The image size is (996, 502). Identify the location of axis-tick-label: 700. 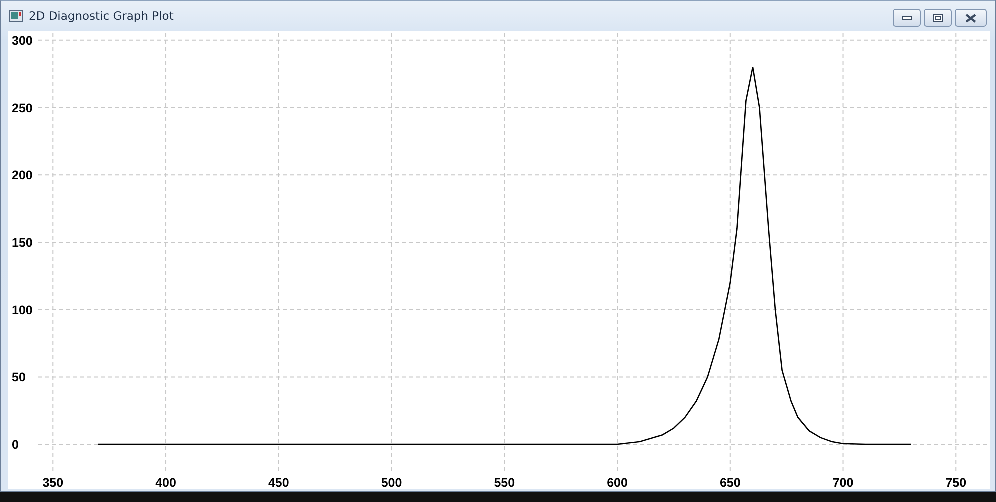
(843, 482).